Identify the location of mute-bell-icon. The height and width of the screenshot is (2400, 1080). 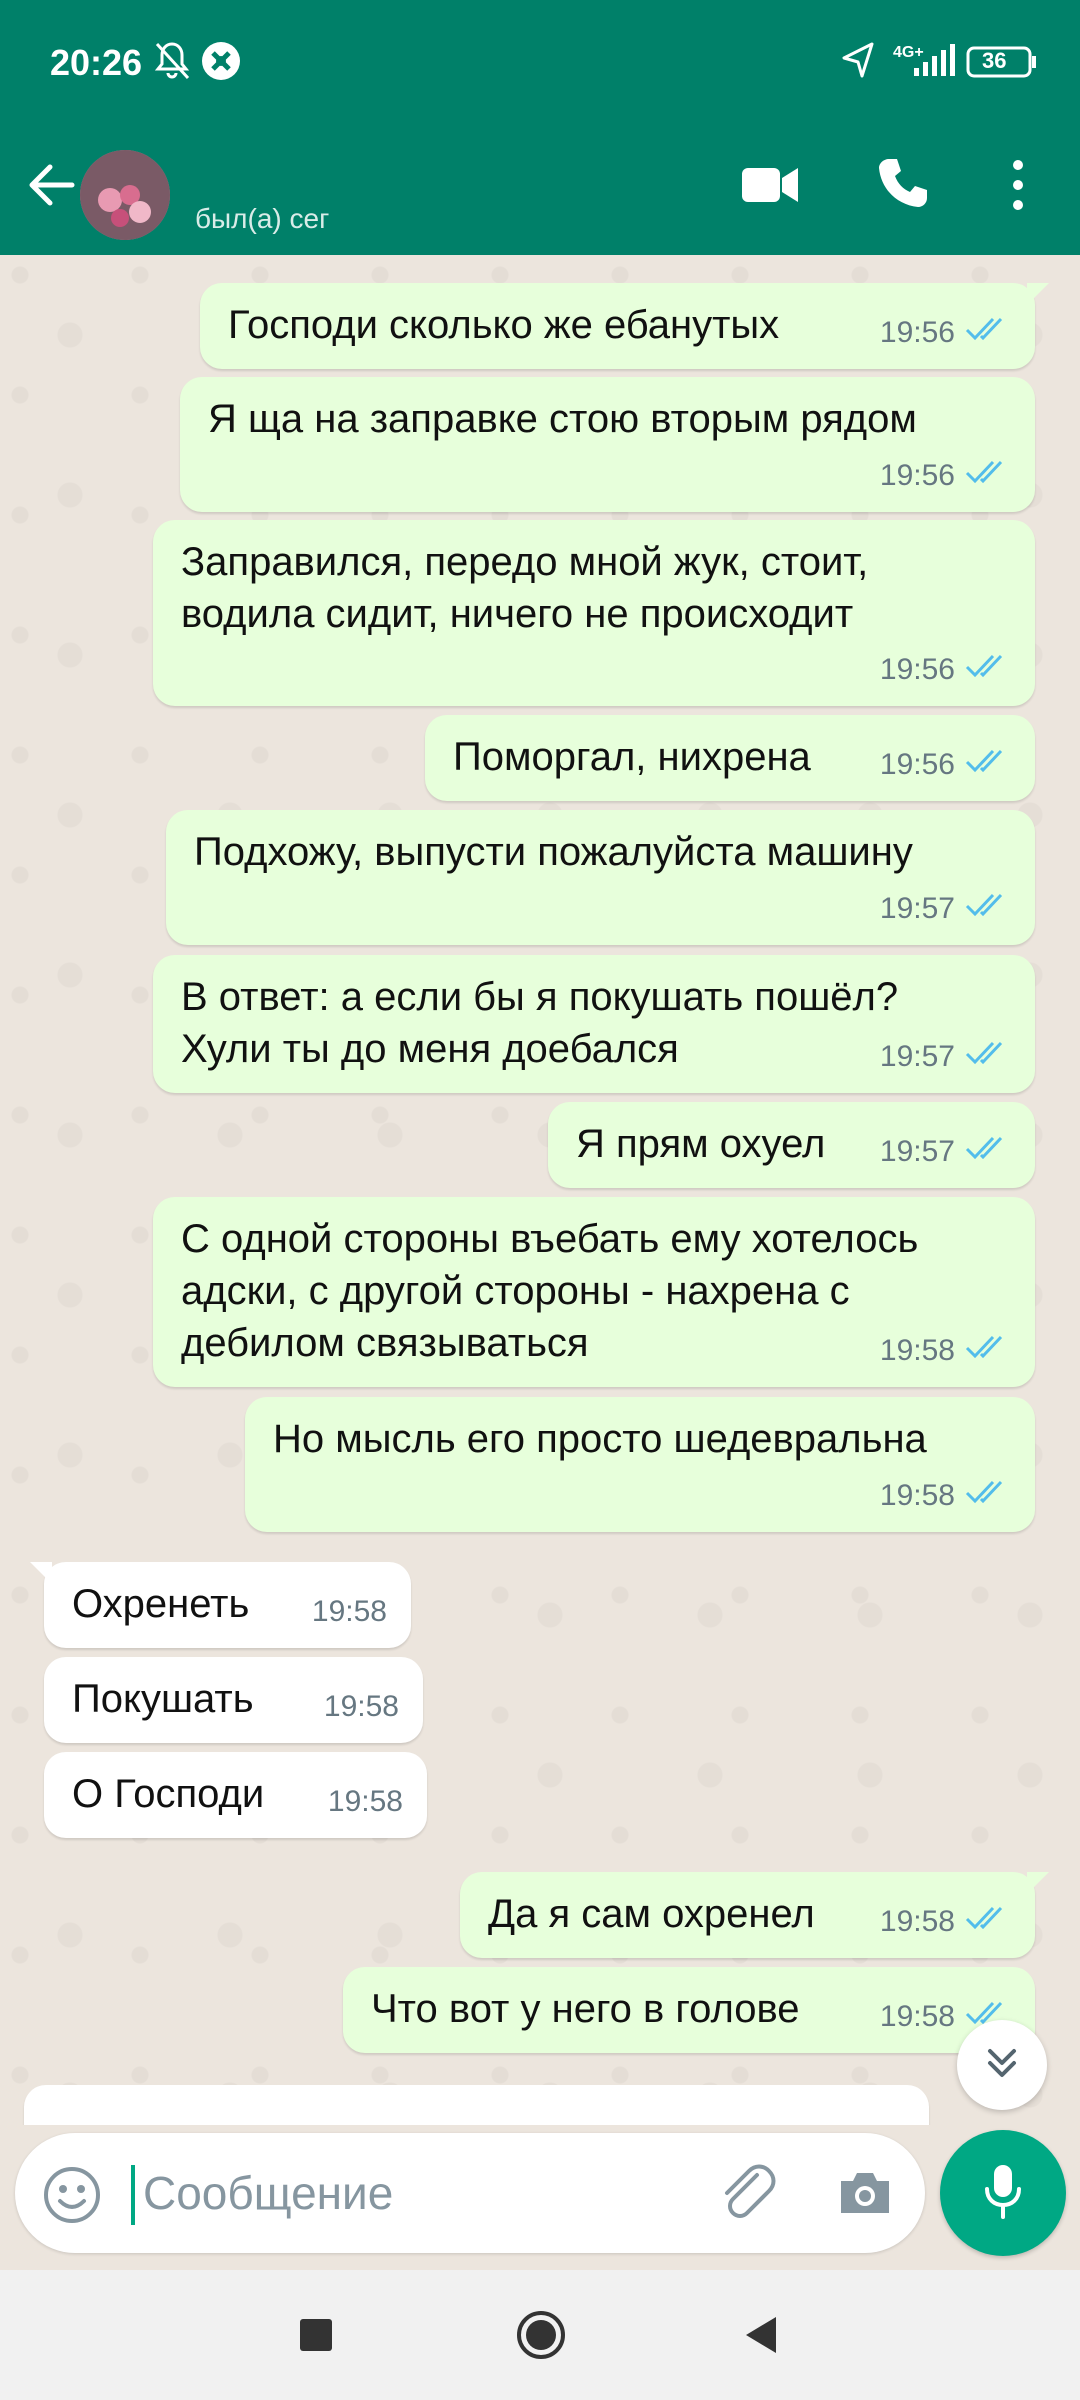
(172, 63).